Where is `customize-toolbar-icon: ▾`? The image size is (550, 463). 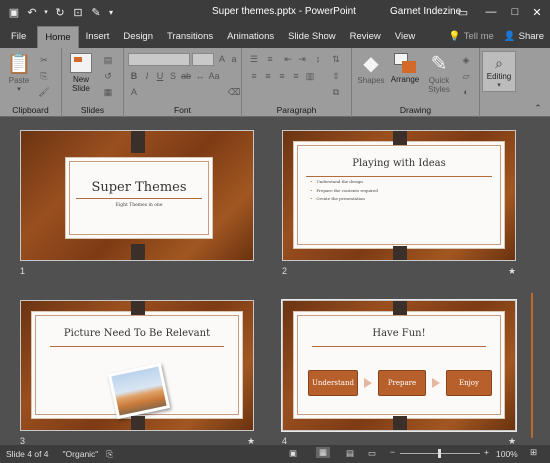 customize-toolbar-icon: ▾ is located at coordinates (111, 12).